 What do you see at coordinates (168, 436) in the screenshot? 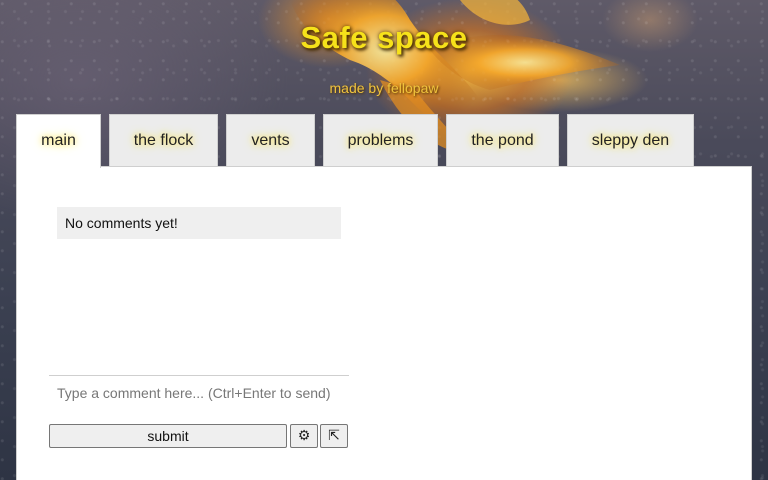
I see `submit-button: submit` at bounding box center [168, 436].